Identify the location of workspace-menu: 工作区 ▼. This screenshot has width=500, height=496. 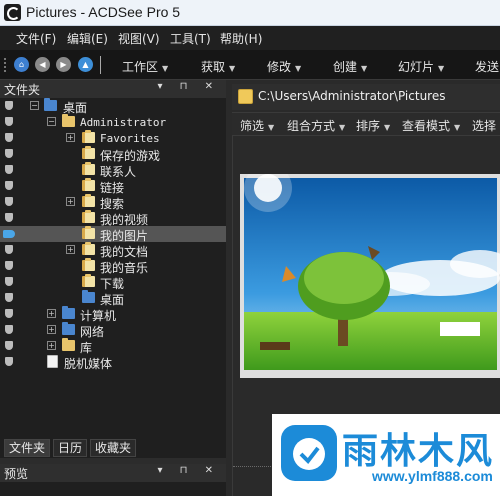
(145, 66).